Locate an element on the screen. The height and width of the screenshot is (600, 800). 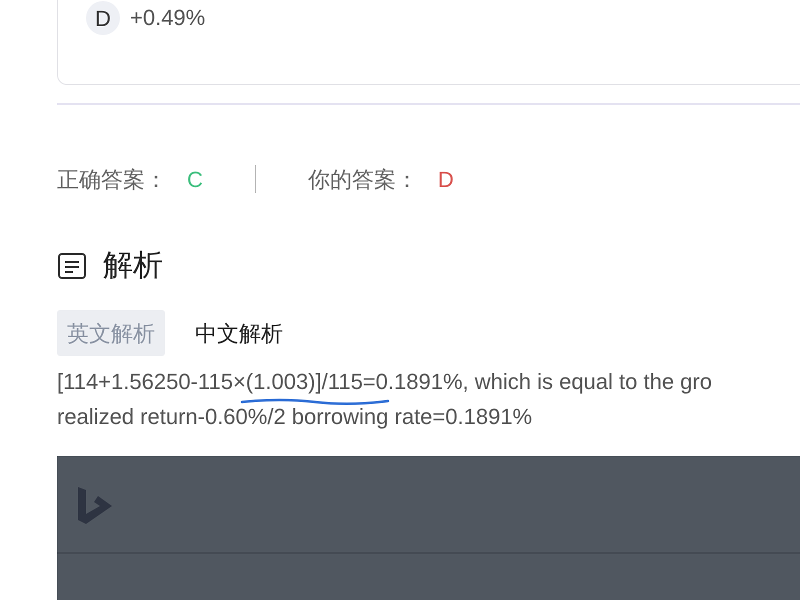
document-icon is located at coordinates (72, 265).